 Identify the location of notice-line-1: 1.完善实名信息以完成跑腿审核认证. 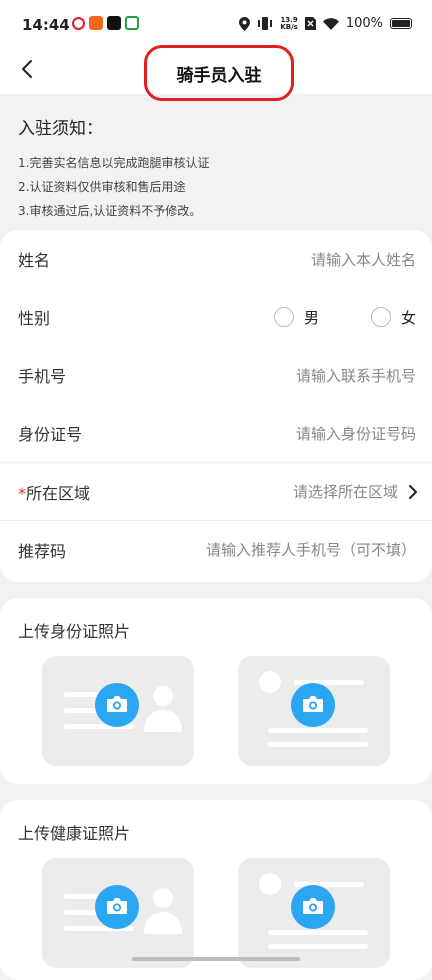
(114, 163).